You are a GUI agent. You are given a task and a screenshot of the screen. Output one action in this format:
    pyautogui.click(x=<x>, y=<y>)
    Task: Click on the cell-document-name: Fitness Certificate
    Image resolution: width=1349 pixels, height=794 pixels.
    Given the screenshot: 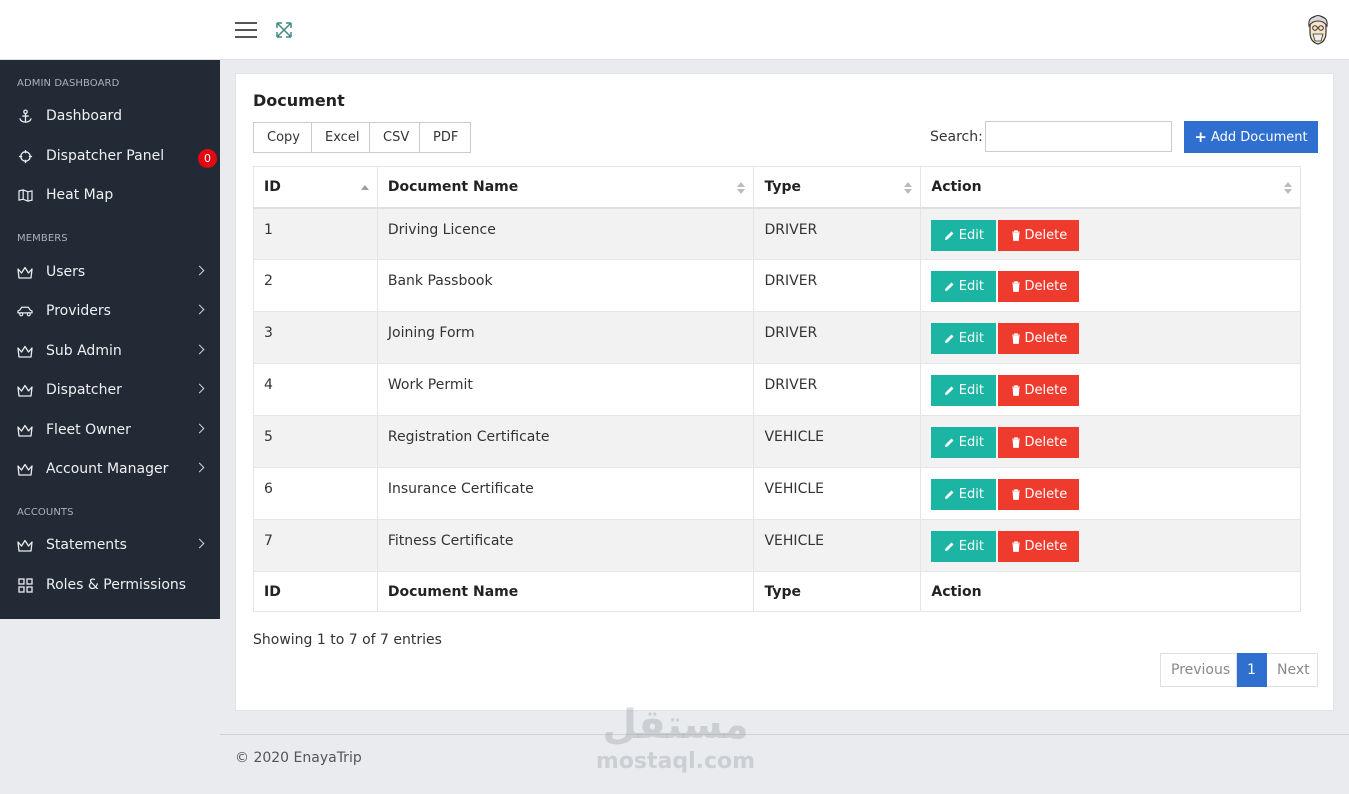 What is the action you would take?
    pyautogui.click(x=565, y=545)
    